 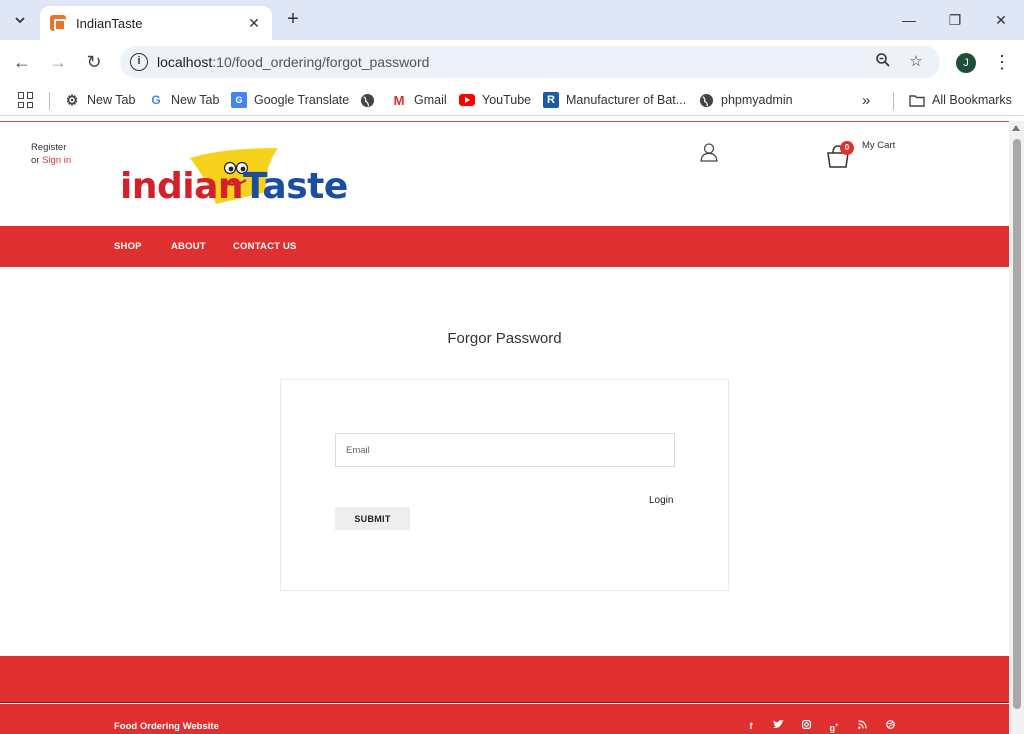 I want to click on browser-tab-bar: IndianTaste ✕ + — ❐ ✕, so click(x=512, y=20).